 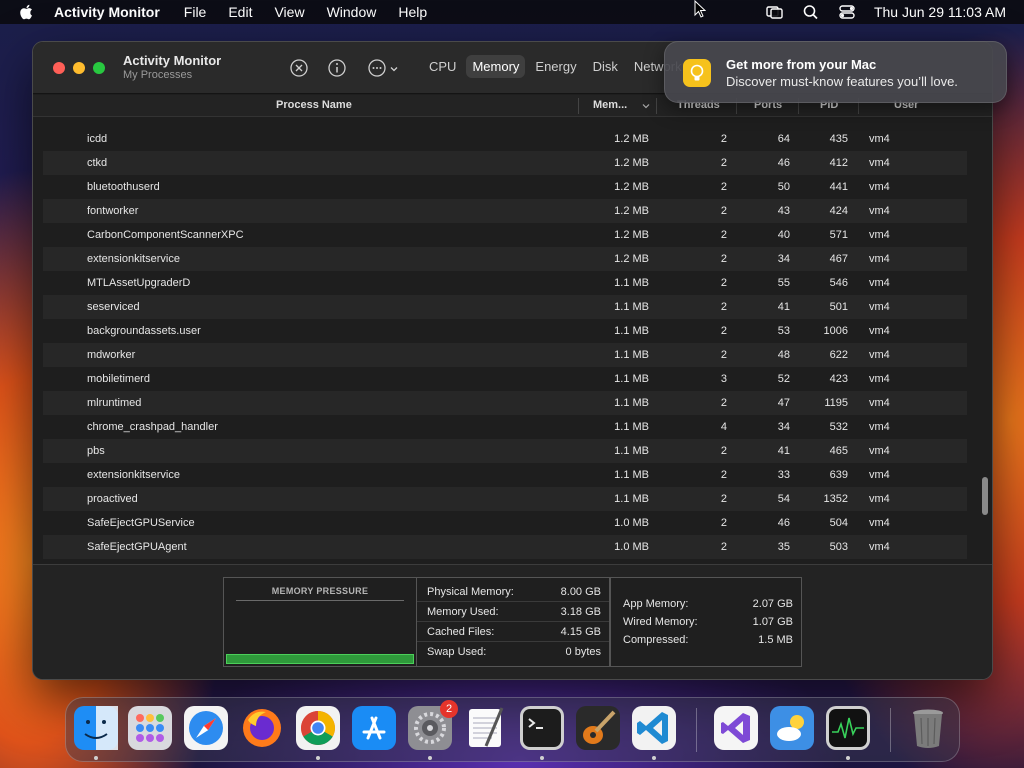 I want to click on table-row: mdworker 1.1 MB 2 48 622 vm4, so click(x=505, y=355).